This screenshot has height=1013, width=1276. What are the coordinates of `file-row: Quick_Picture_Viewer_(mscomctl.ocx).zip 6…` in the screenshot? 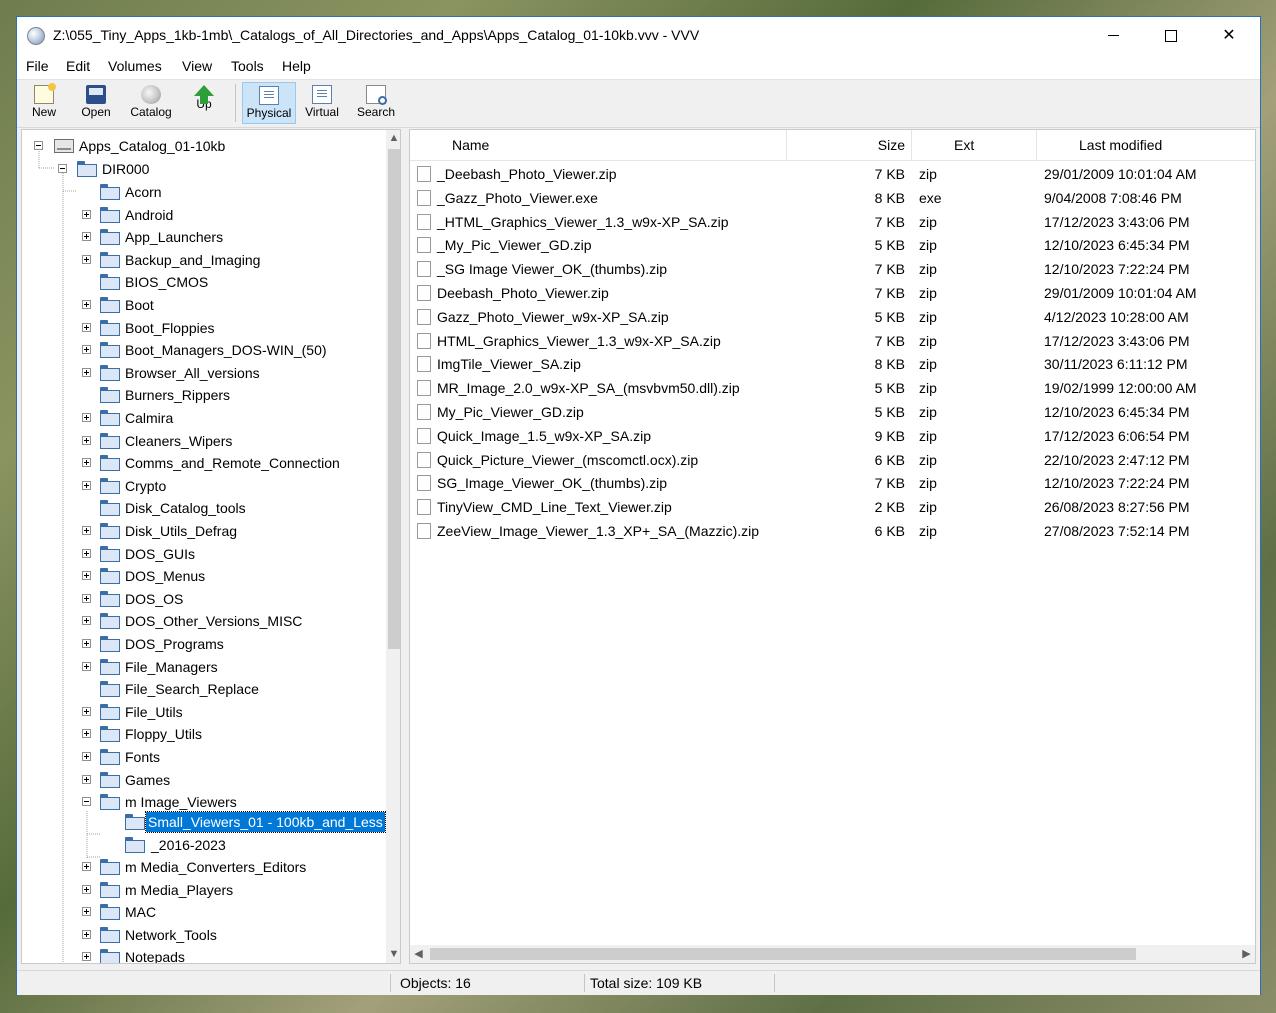 It's located at (832, 460).